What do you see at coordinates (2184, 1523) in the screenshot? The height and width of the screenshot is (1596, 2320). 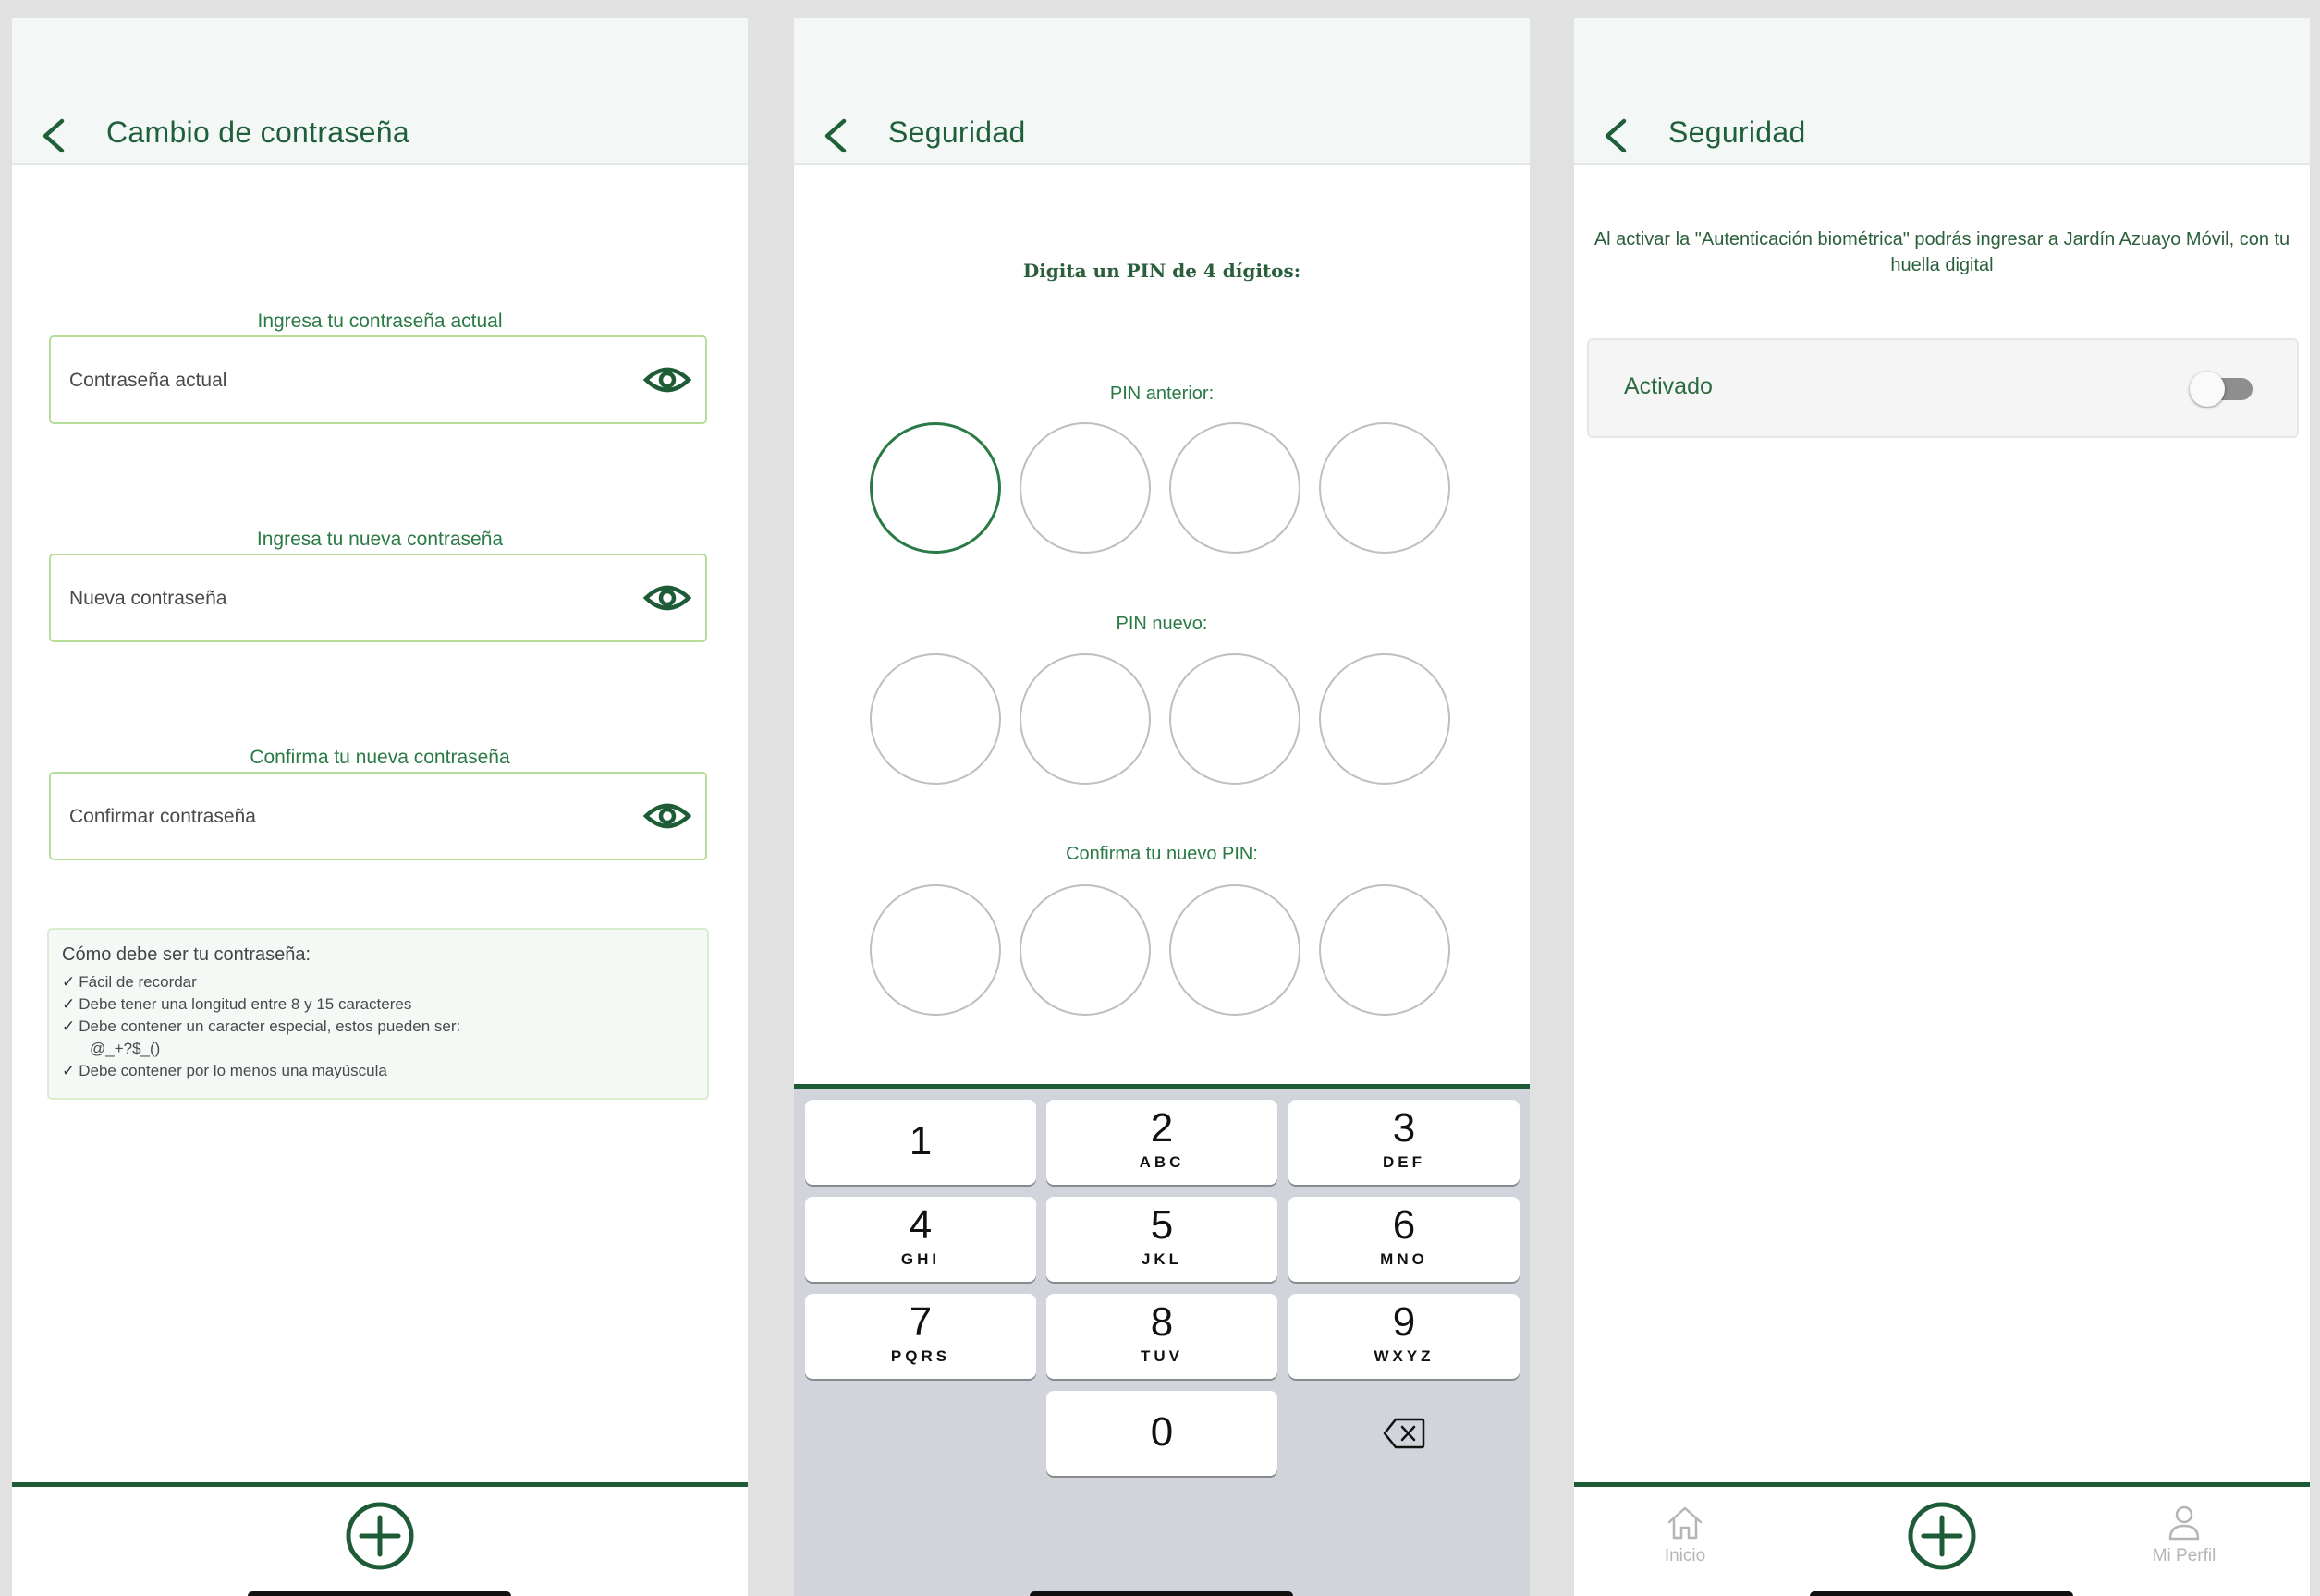 I see `user-icon` at bounding box center [2184, 1523].